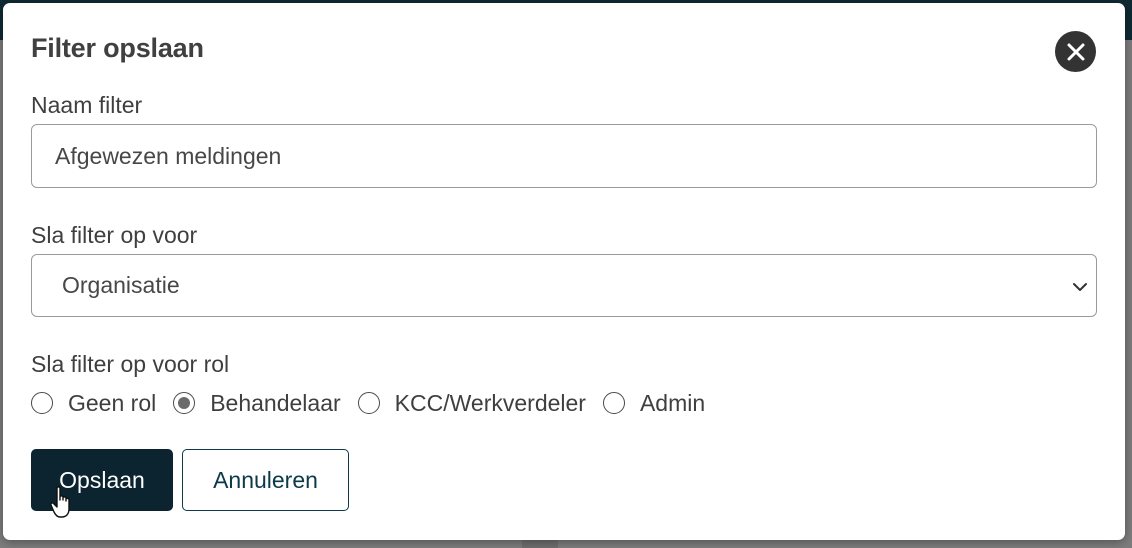 This screenshot has width=1132, height=548. What do you see at coordinates (60, 502) in the screenshot?
I see `hand-pointer-icon` at bounding box center [60, 502].